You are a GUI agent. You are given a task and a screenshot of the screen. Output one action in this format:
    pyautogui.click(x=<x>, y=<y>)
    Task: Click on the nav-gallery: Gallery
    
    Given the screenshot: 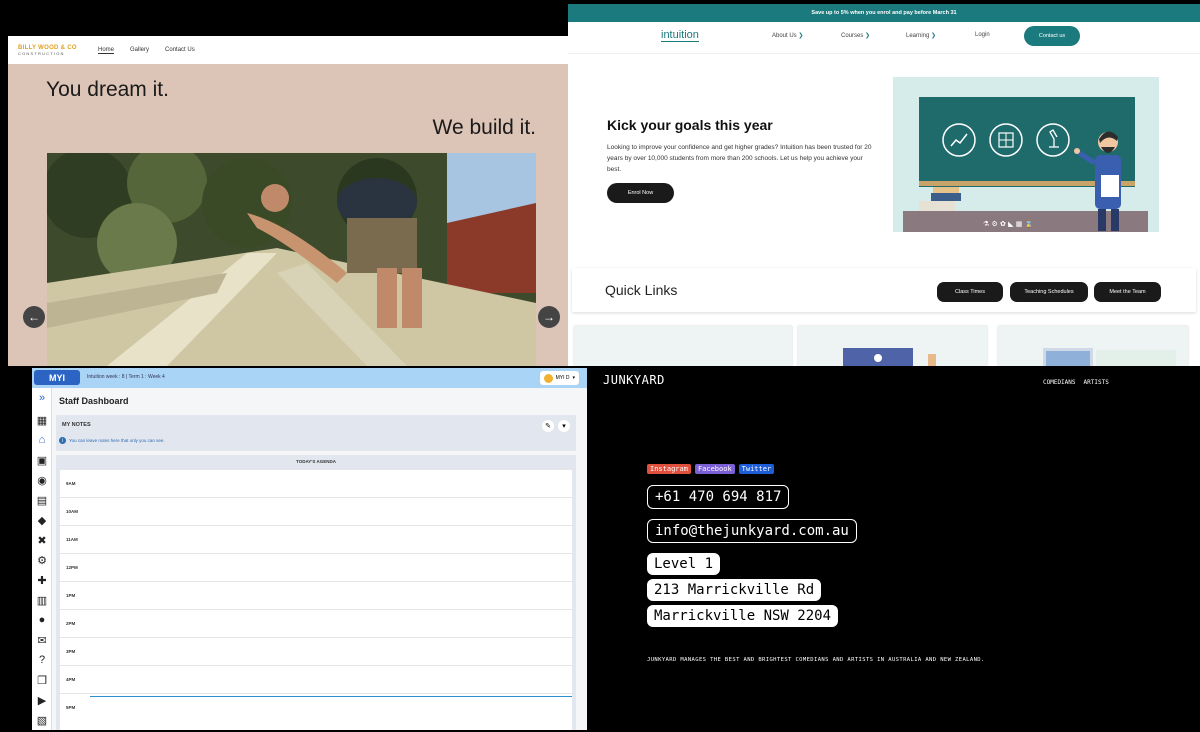 What is the action you would take?
    pyautogui.click(x=139, y=50)
    